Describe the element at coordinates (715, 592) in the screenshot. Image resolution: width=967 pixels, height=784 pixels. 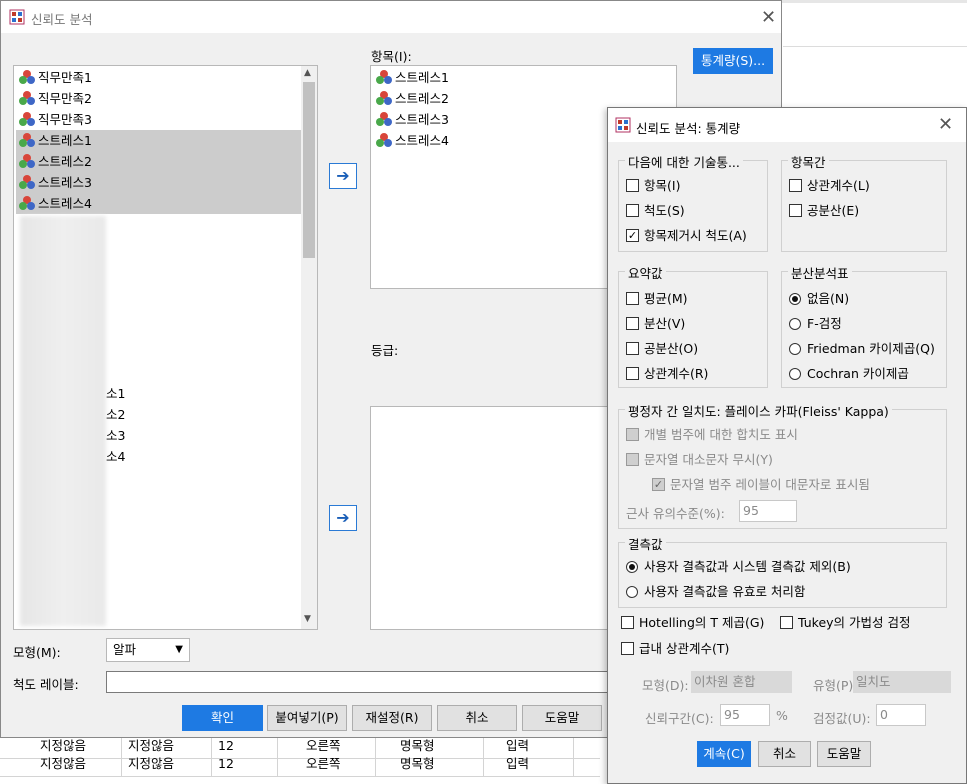
I see `treat-missing-valid-radio: 사용자 결측값을 유효로 처리함` at that location.